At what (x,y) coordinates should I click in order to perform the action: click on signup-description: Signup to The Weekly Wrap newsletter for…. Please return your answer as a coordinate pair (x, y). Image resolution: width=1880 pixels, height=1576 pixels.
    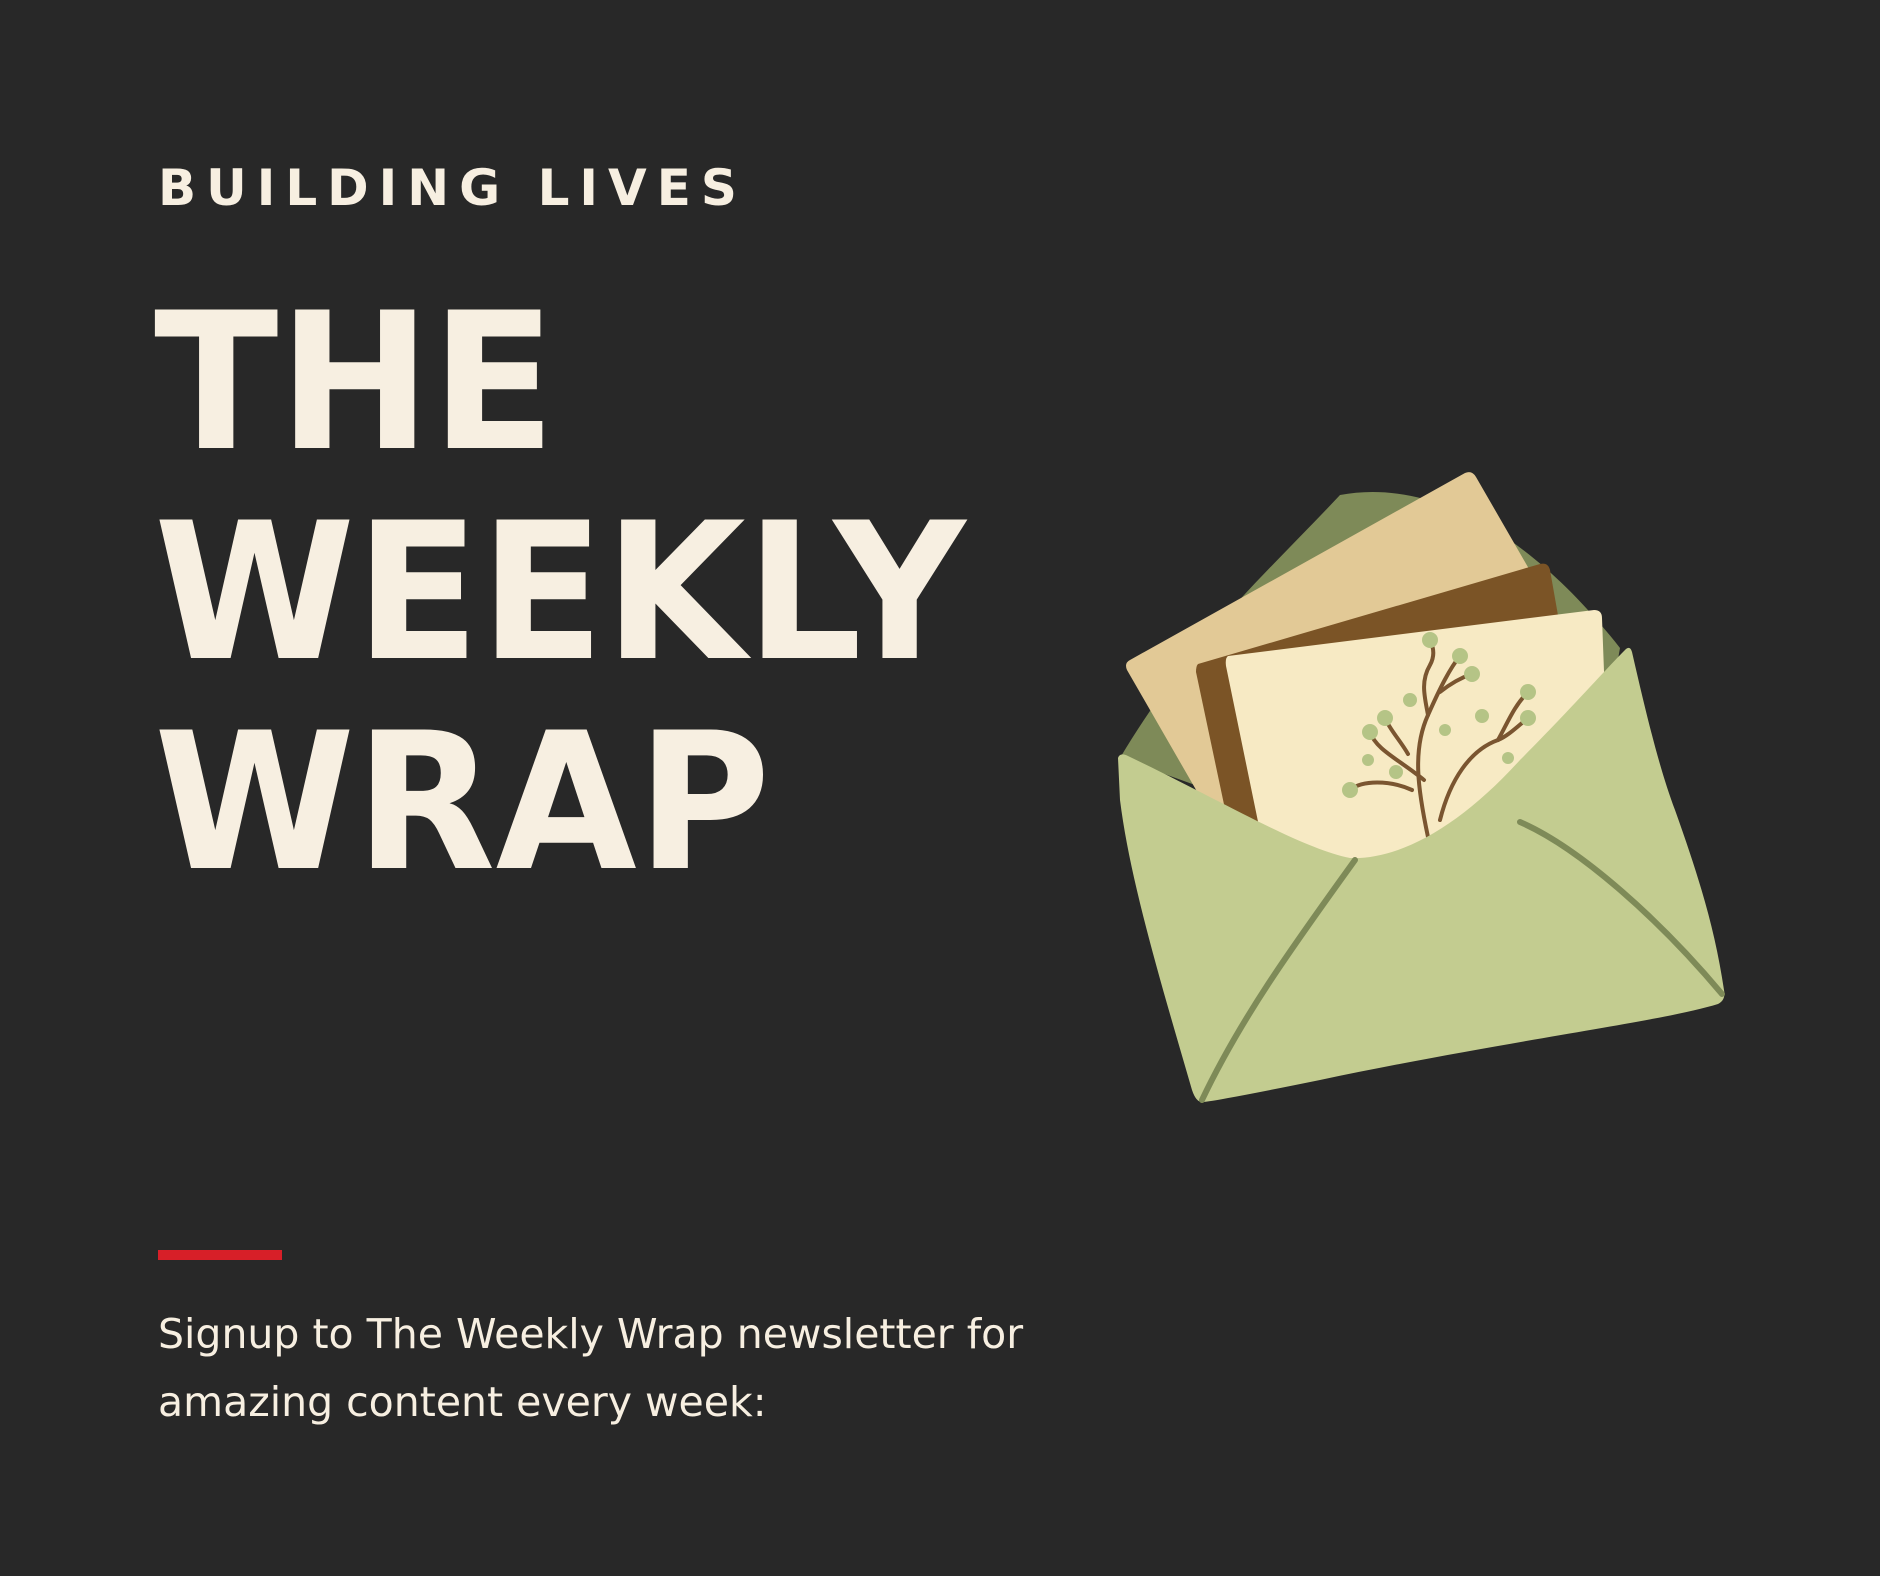
    Looking at the image, I should click on (591, 1368).